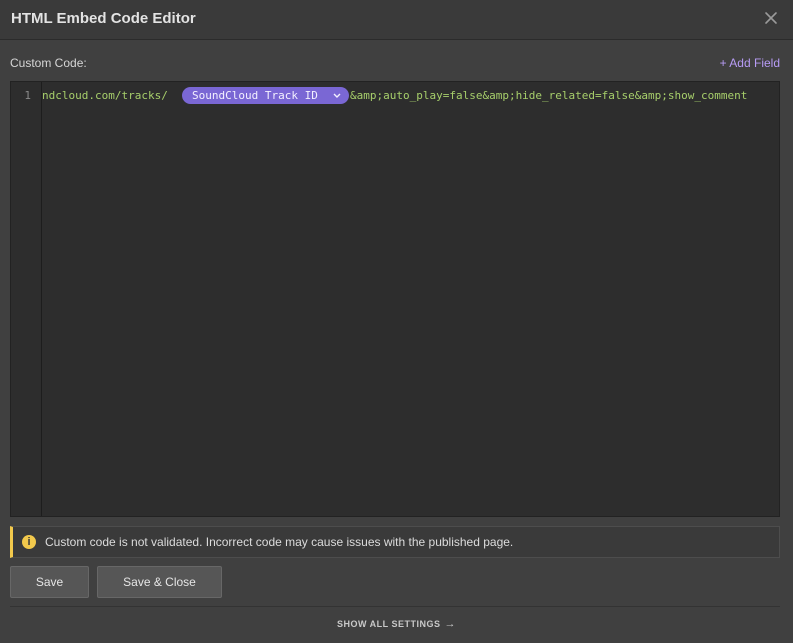 This screenshot has width=793, height=643. What do you see at coordinates (396, 20) in the screenshot?
I see `modal-header: HTML Embed Code Editor` at bounding box center [396, 20].